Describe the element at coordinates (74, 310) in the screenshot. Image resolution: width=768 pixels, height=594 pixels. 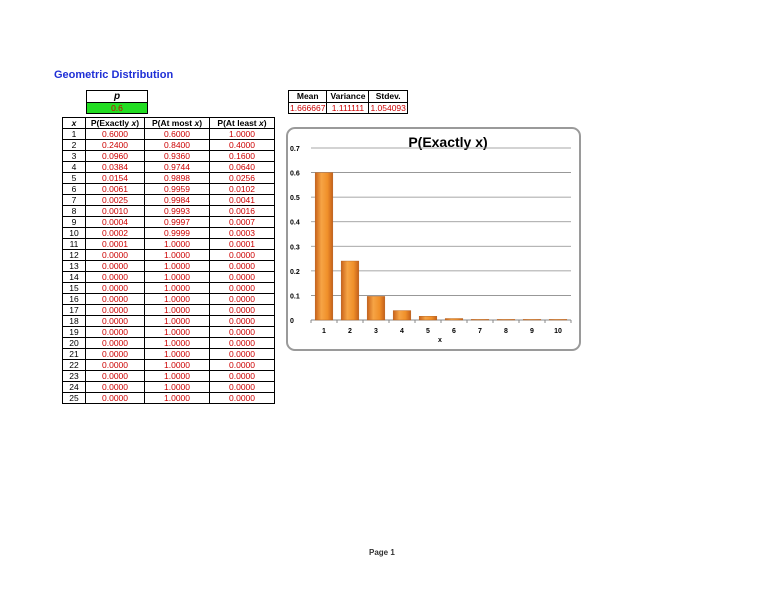
I see `cell-x: 17` at that location.